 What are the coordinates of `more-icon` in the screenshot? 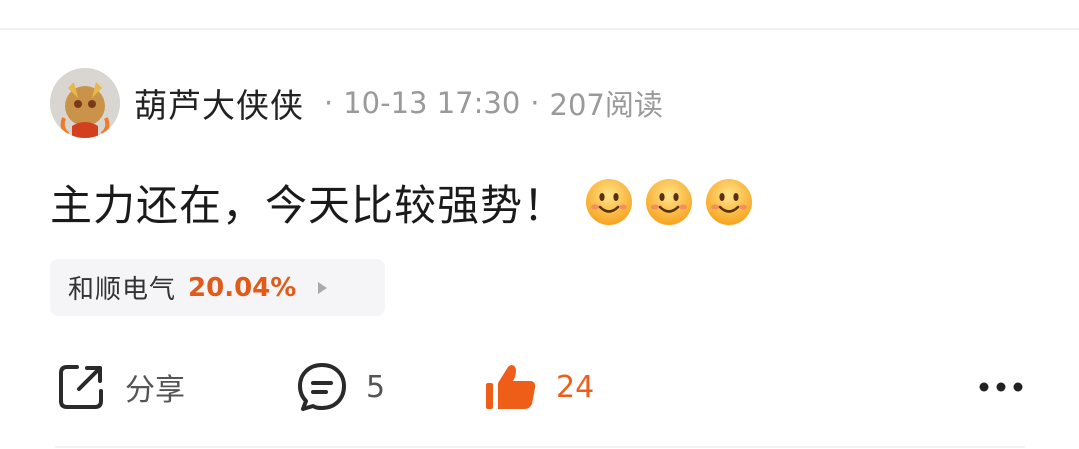 It's located at (1001, 387).